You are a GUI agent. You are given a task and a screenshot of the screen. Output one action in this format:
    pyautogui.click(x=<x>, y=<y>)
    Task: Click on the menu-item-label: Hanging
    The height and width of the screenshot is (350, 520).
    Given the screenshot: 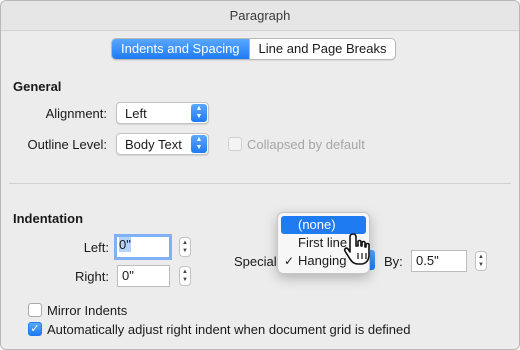 What is the action you would take?
    pyautogui.click(x=322, y=260)
    